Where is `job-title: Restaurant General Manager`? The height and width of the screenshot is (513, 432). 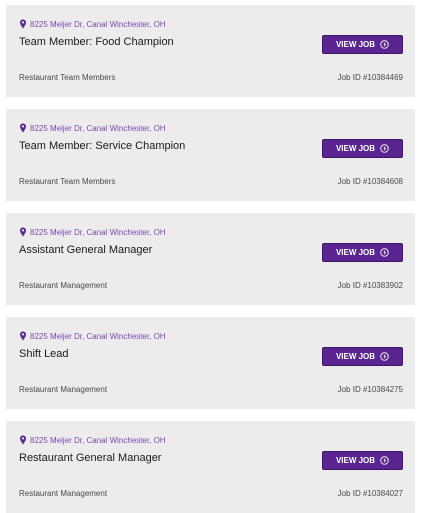 job-title: Restaurant General Manager is located at coordinates (90, 458).